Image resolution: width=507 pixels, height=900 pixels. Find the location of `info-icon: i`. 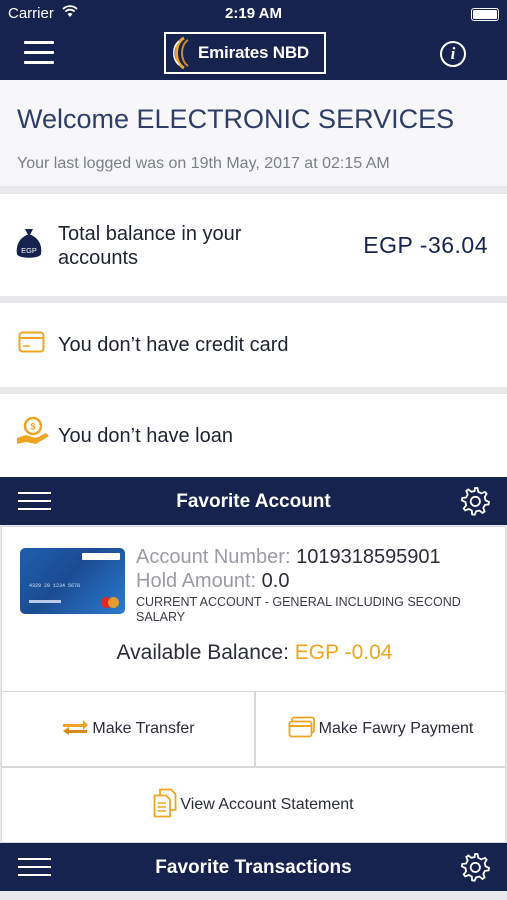

info-icon: i is located at coordinates (453, 53).